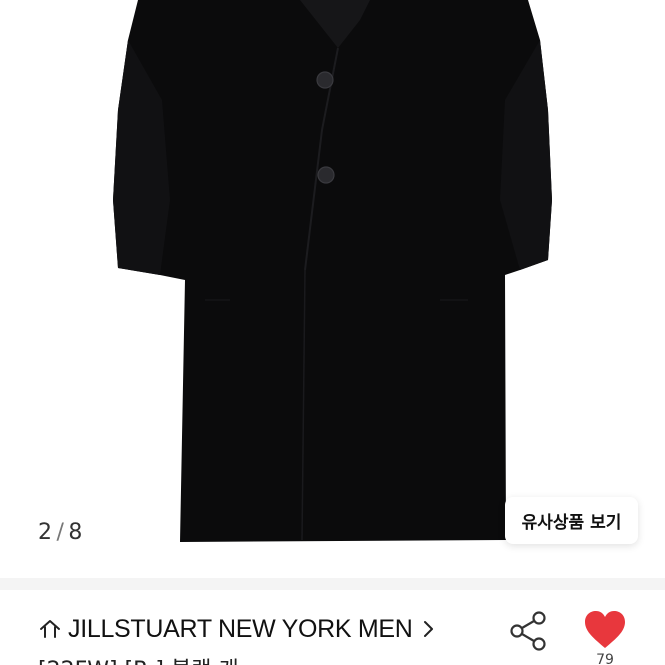 The width and height of the screenshot is (665, 665). Describe the element at coordinates (50, 629) in the screenshot. I see `home-icon` at that location.